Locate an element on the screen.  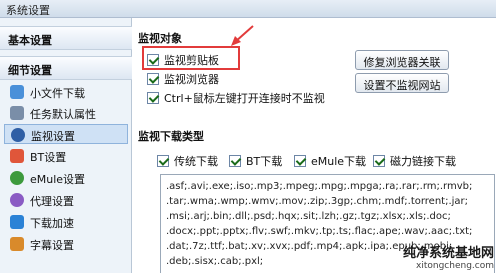
bt-download-label: BT下载 is located at coordinates (264, 161).